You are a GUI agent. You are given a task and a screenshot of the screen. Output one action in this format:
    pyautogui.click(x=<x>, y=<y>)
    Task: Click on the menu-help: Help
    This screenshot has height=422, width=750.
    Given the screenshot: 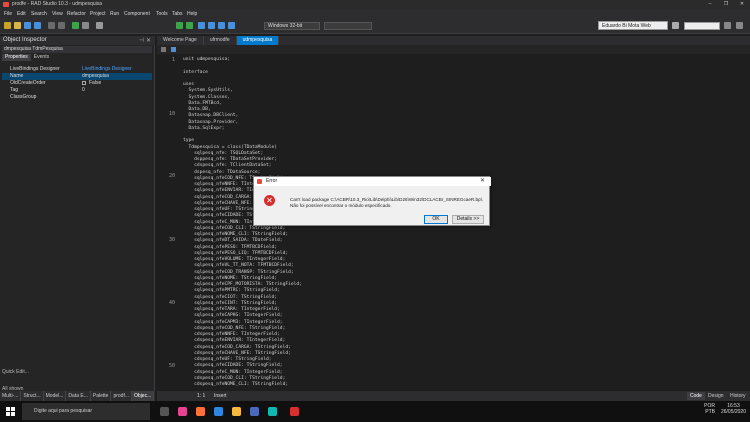 What is the action you would take?
    pyautogui.click(x=192, y=14)
    